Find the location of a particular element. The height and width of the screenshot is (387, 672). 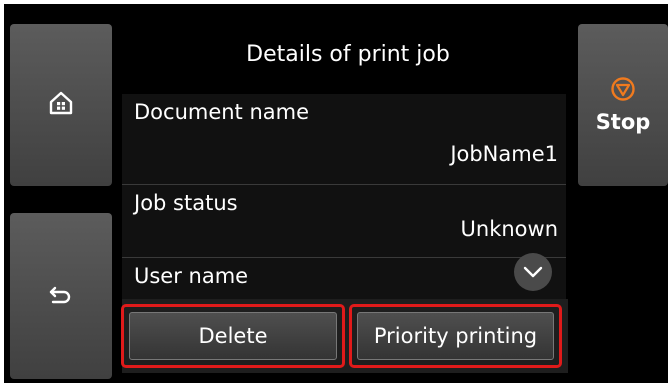

stop-button: Stop is located at coordinates (623, 105).